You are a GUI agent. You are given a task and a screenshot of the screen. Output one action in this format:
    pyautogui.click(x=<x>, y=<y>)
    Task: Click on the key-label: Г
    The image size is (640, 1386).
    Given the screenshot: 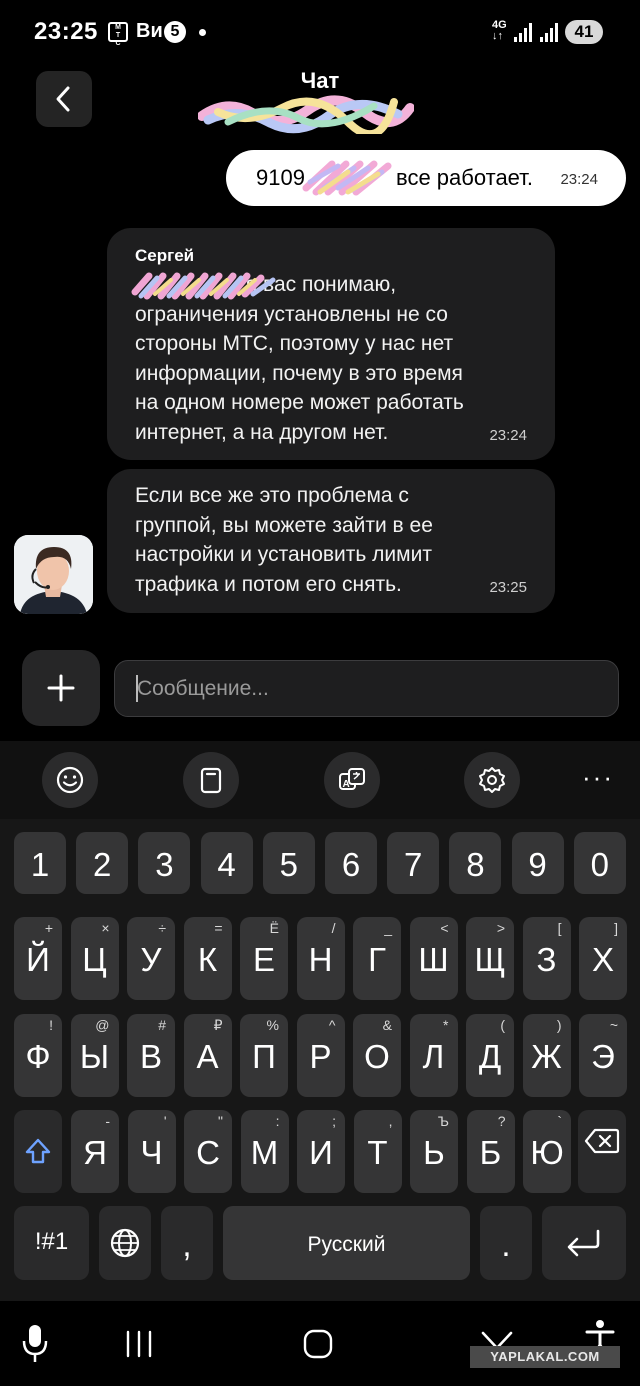 What is the action you would take?
    pyautogui.click(x=377, y=959)
    